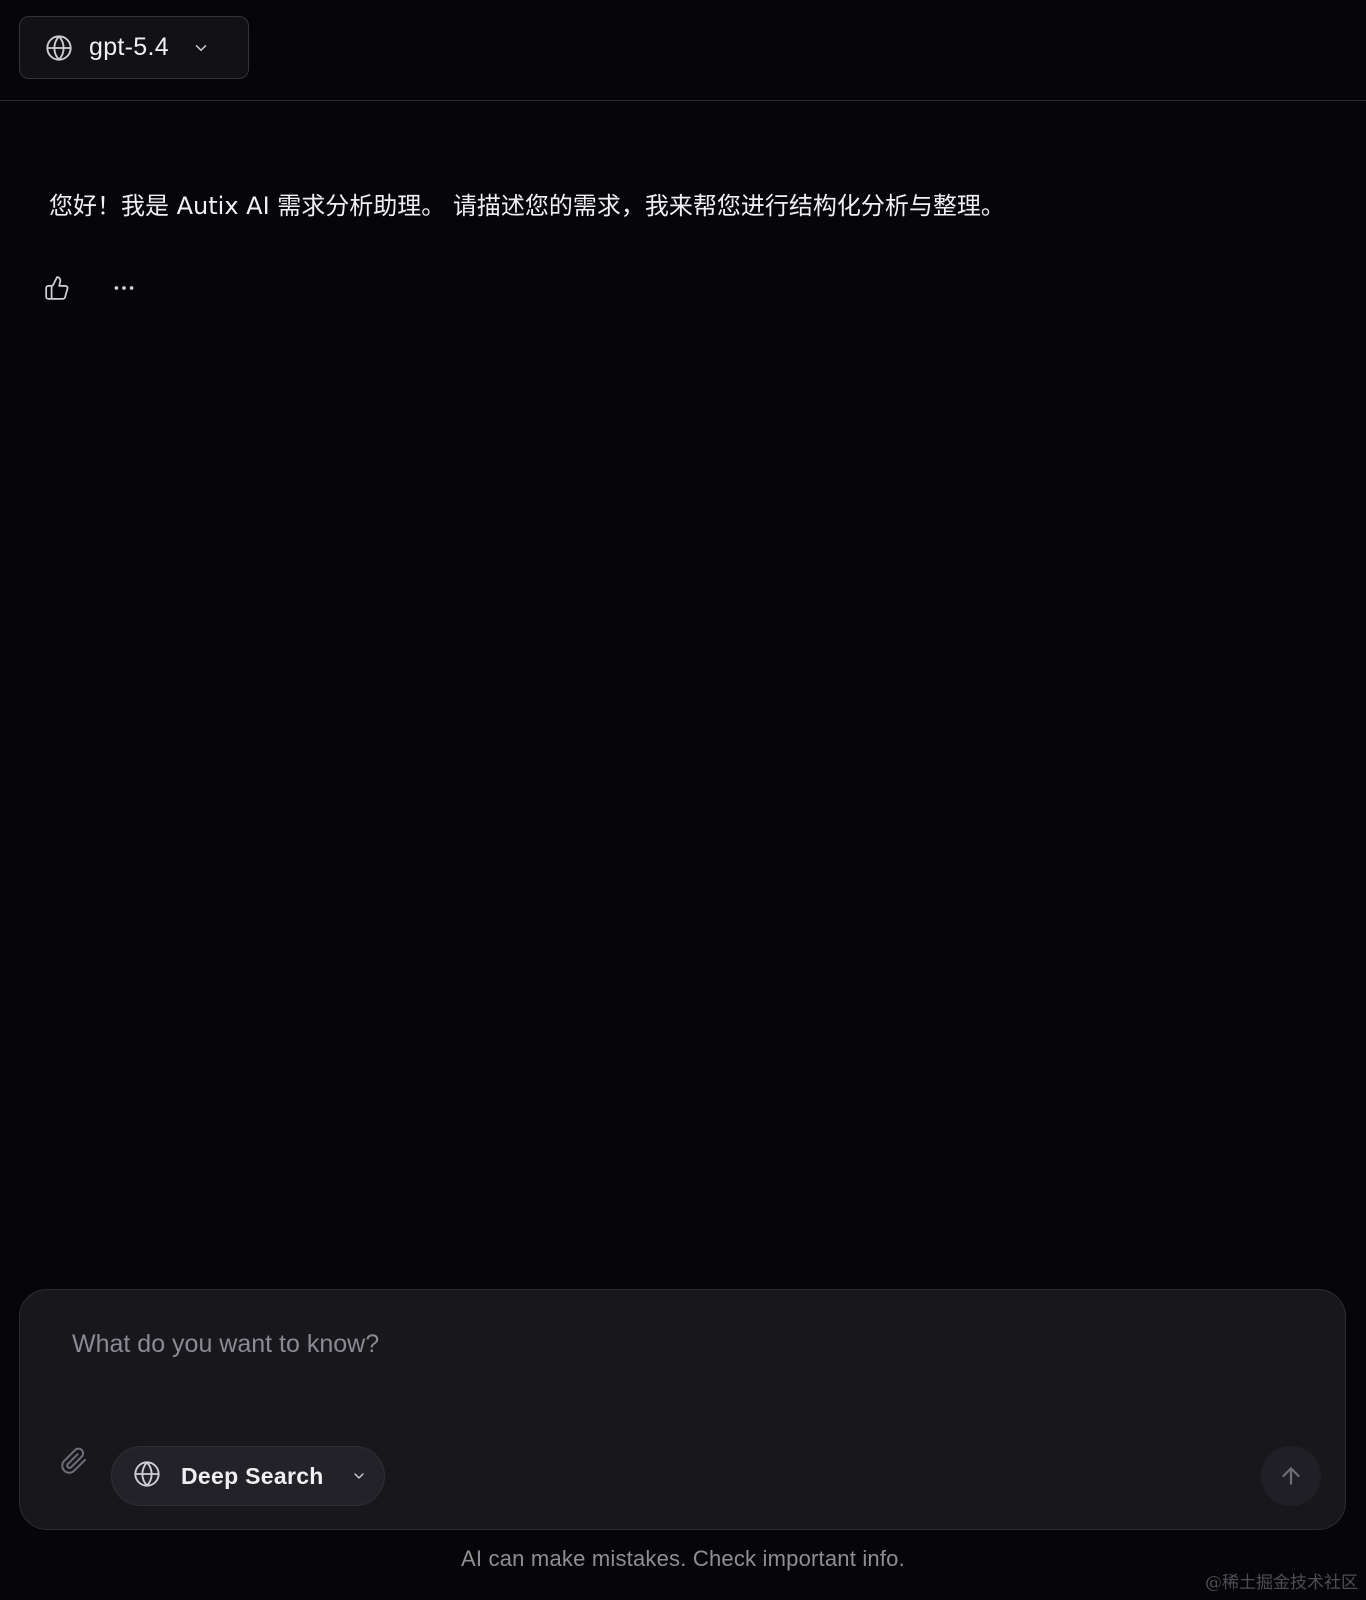 This screenshot has width=1366, height=1600. What do you see at coordinates (57, 288) in the screenshot?
I see `thumbs-up-icon` at bounding box center [57, 288].